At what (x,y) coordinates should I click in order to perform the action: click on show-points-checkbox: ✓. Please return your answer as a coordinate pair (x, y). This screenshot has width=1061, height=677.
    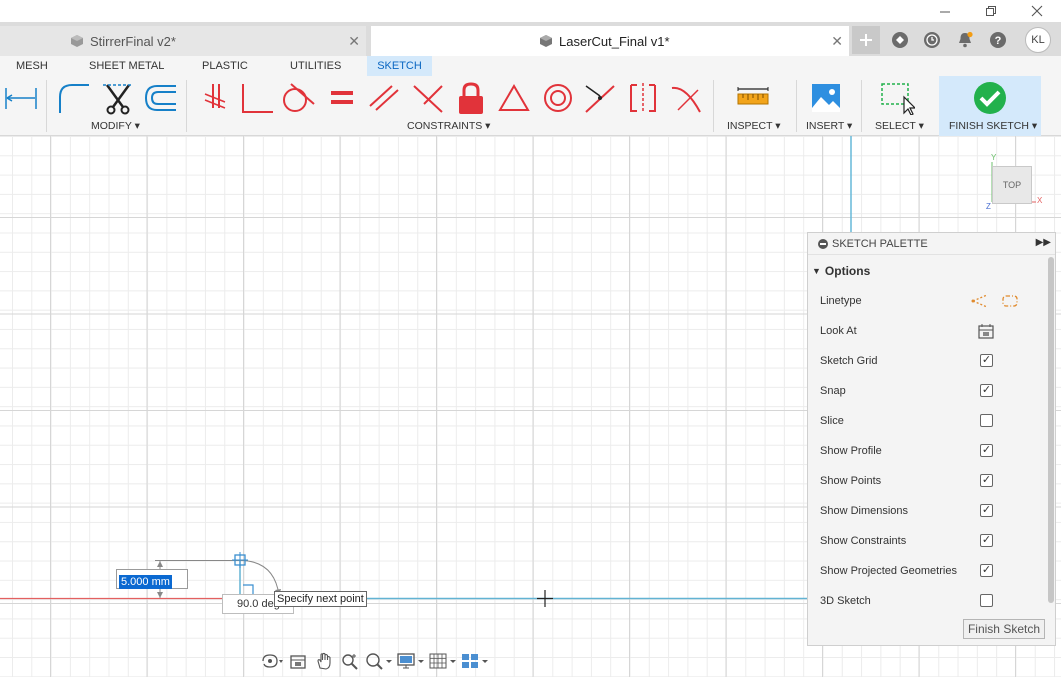
    Looking at the image, I should click on (986, 480).